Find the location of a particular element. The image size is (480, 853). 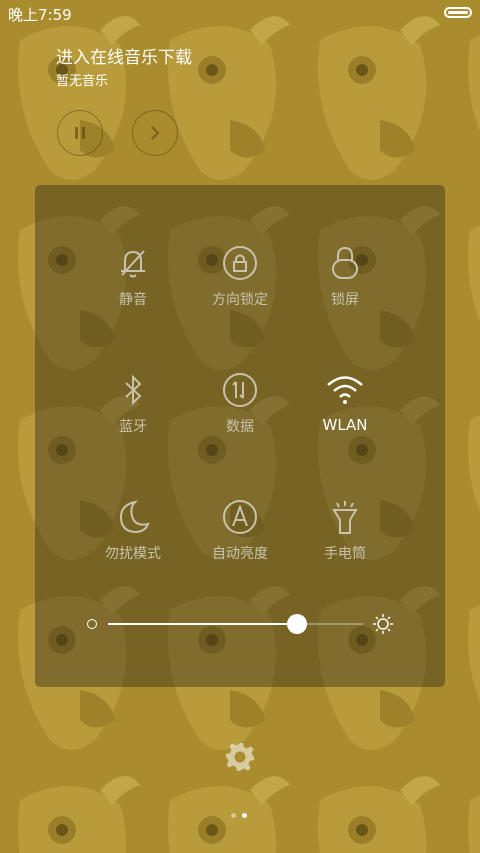

lock-icon is located at coordinates (345, 262).